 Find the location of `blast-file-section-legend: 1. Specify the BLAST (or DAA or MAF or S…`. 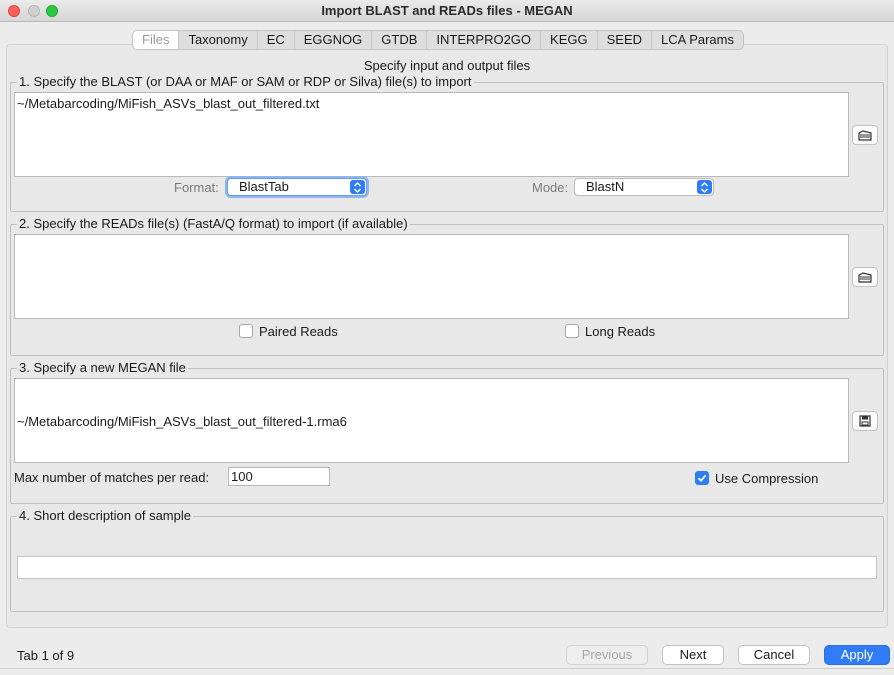

blast-file-section-legend: 1. Specify the BLAST (or DAA or MAF or S… is located at coordinates (245, 82).